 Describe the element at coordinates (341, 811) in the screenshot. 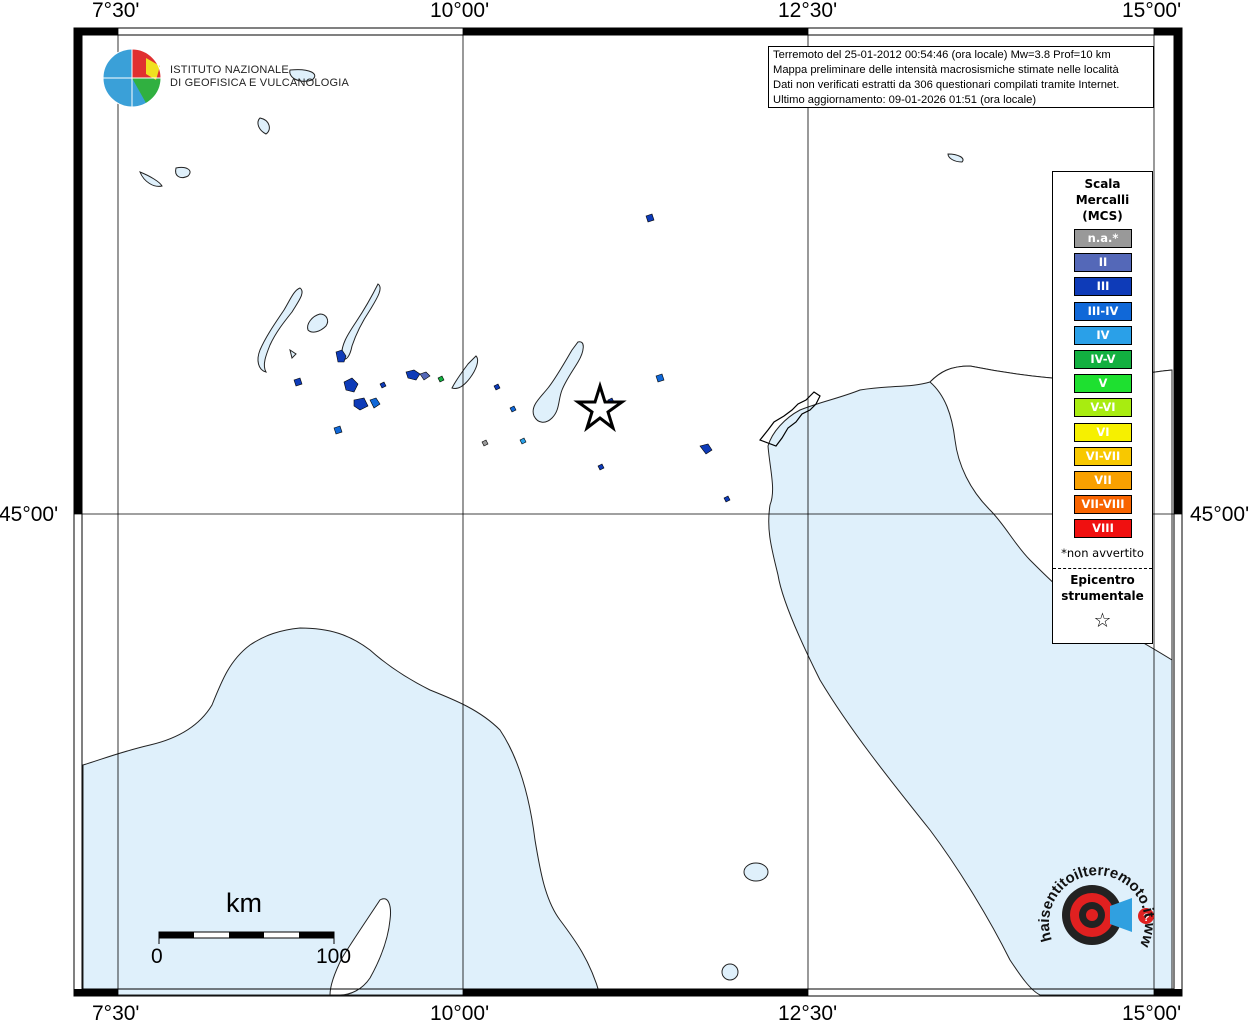

I see `ligurian-sea` at that location.